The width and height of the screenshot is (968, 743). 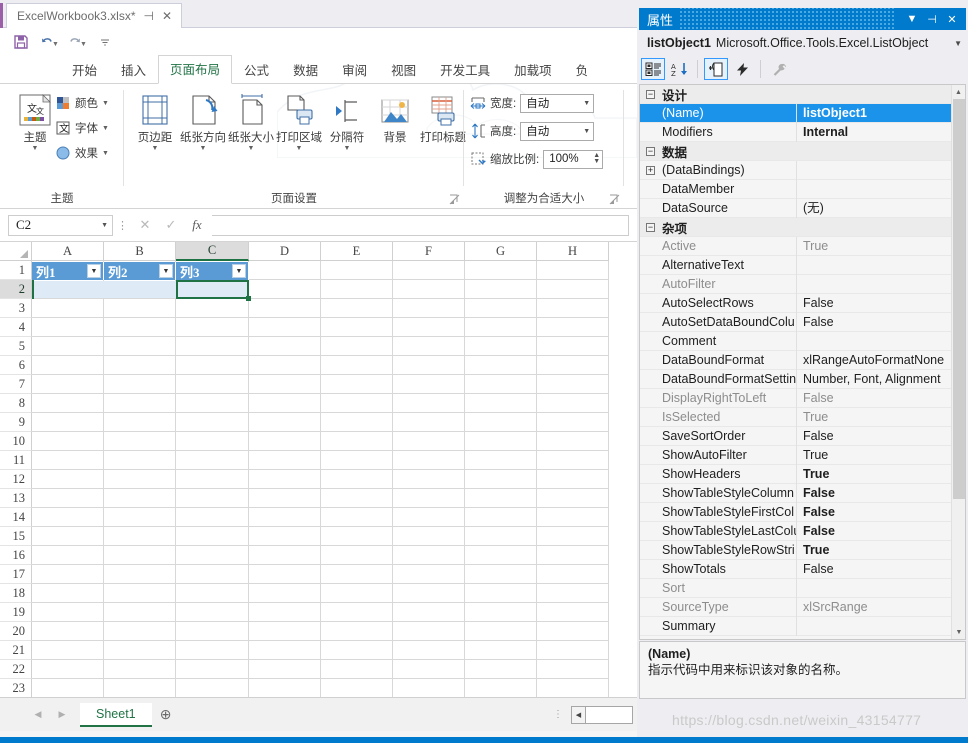 I want to click on property-row-displayrighttoleft: DisplayRightToLeft False, so click(x=802, y=398).